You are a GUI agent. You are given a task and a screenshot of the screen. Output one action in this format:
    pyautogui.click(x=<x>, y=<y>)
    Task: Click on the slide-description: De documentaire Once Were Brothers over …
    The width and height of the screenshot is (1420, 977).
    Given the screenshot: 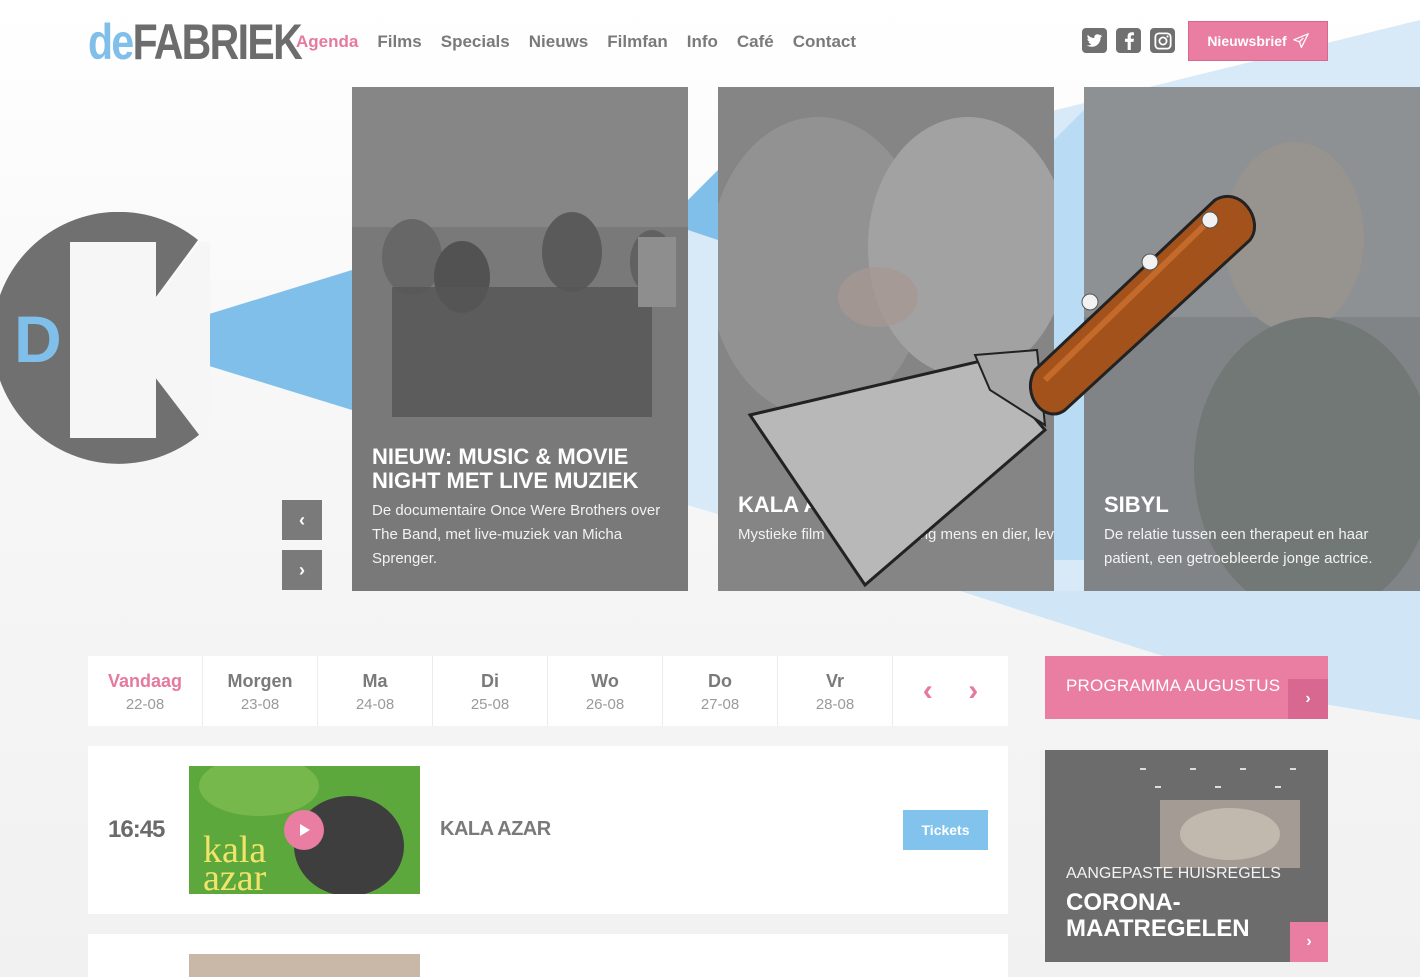 What is the action you would take?
    pyautogui.click(x=516, y=534)
    